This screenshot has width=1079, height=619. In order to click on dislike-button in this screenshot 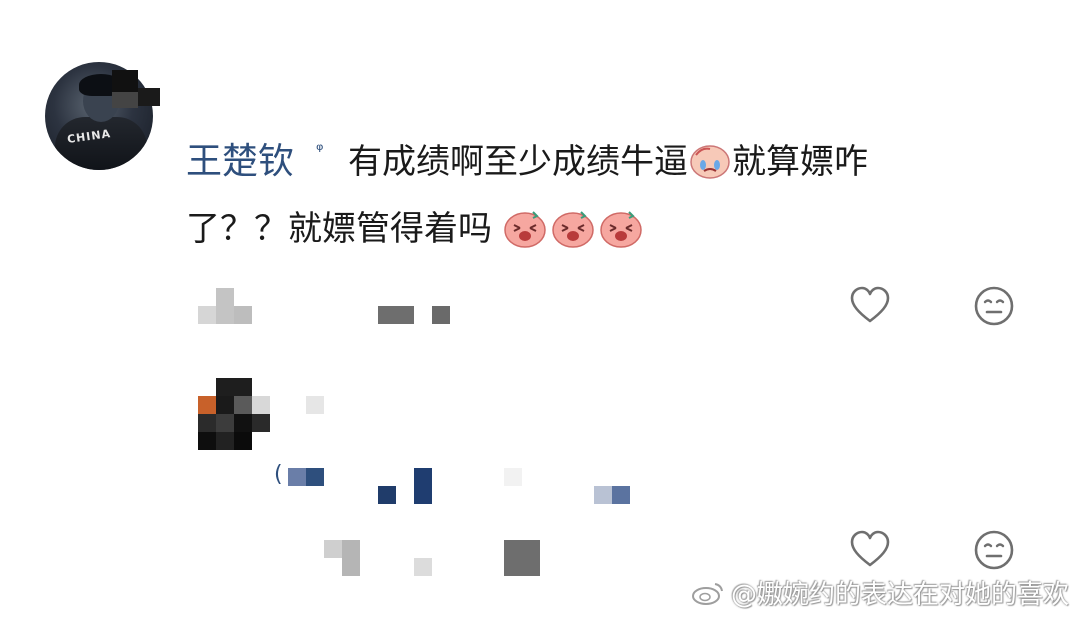, I will do `click(994, 306)`.